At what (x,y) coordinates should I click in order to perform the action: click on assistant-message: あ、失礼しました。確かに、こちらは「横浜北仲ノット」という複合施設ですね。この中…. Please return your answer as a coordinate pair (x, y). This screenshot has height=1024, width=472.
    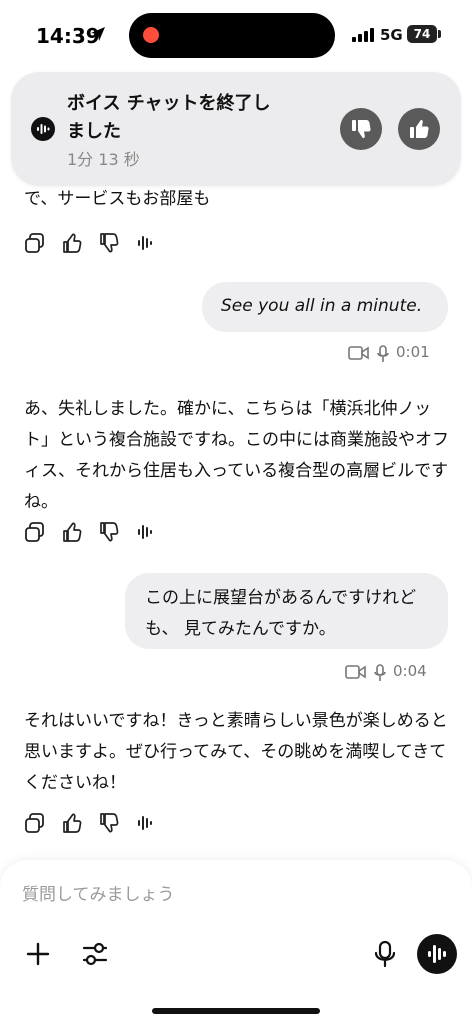
    Looking at the image, I should click on (236, 455).